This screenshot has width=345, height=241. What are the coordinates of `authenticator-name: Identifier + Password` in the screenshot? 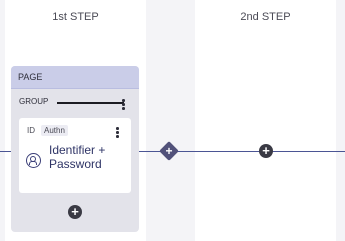 It's located at (77, 157).